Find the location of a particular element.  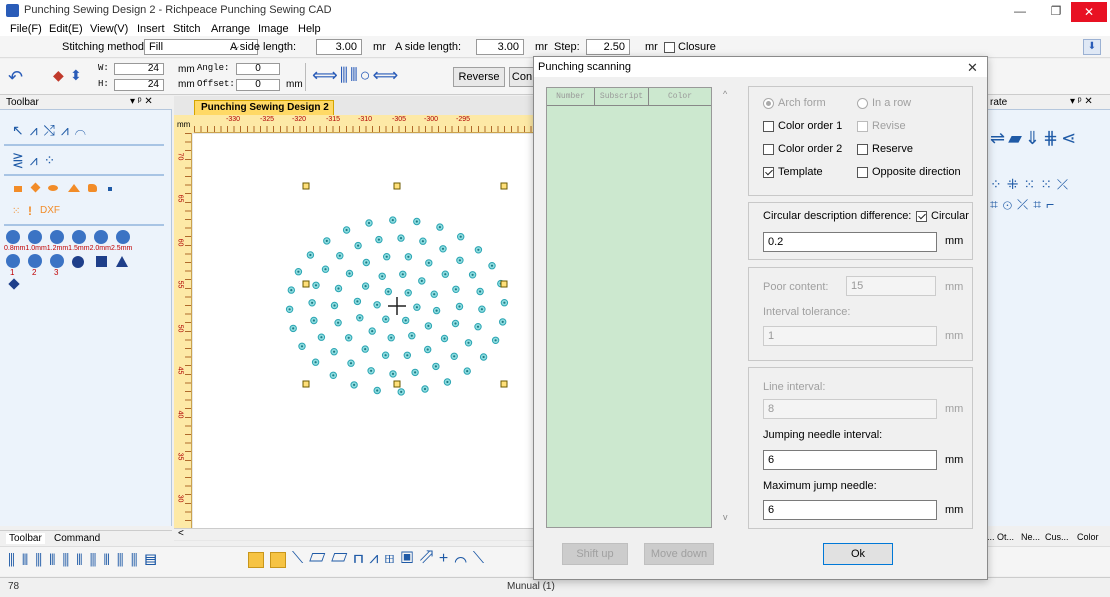

flip-vertical-icon: ⬍ is located at coordinates (76, 75).